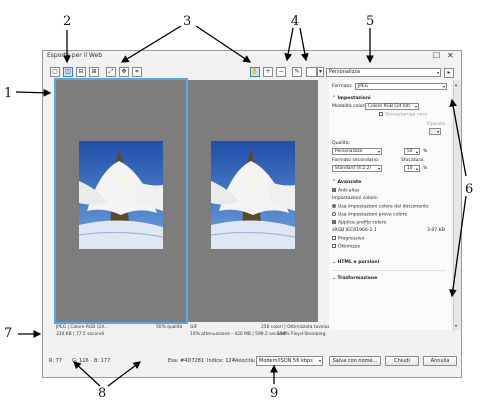  I want to click on use-doc-color-radio: Usa impostazioni colore del documento, so click(380, 207).